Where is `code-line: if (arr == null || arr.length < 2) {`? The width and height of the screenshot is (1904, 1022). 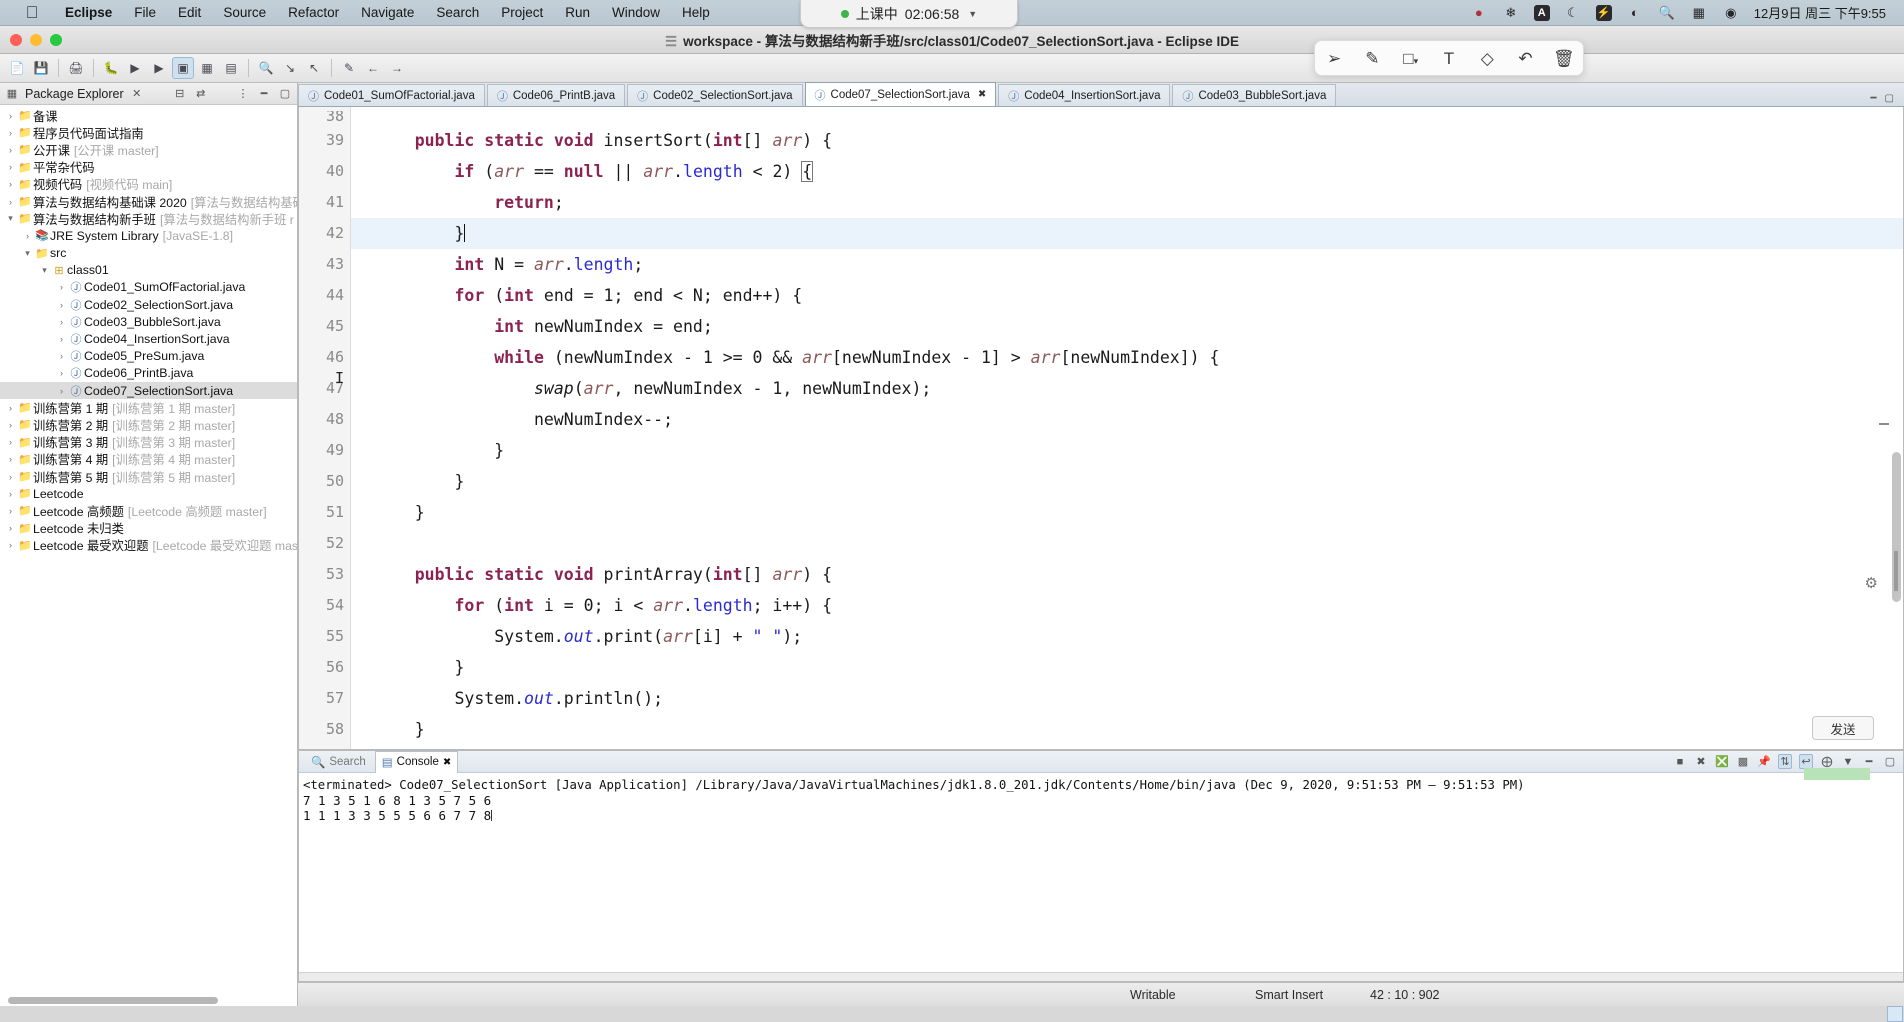
code-line: if (arr == null || arr.length < 2) { is located at coordinates (1127, 171).